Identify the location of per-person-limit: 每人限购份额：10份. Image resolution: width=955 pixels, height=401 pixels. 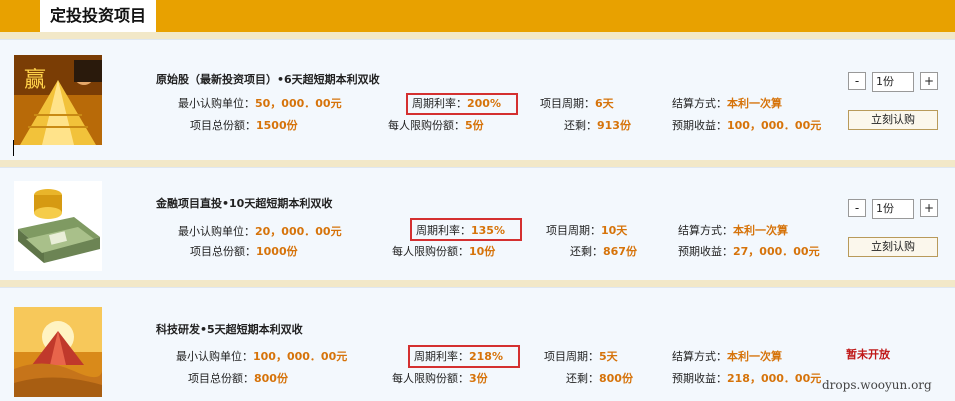
(443, 252).